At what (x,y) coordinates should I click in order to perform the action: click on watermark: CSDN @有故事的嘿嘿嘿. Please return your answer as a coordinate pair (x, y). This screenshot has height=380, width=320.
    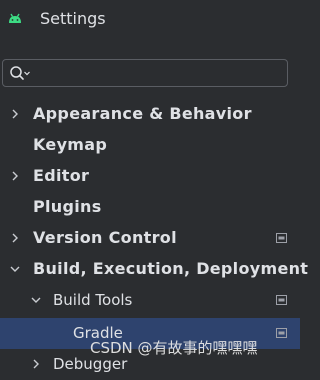
    Looking at the image, I should click on (174, 348).